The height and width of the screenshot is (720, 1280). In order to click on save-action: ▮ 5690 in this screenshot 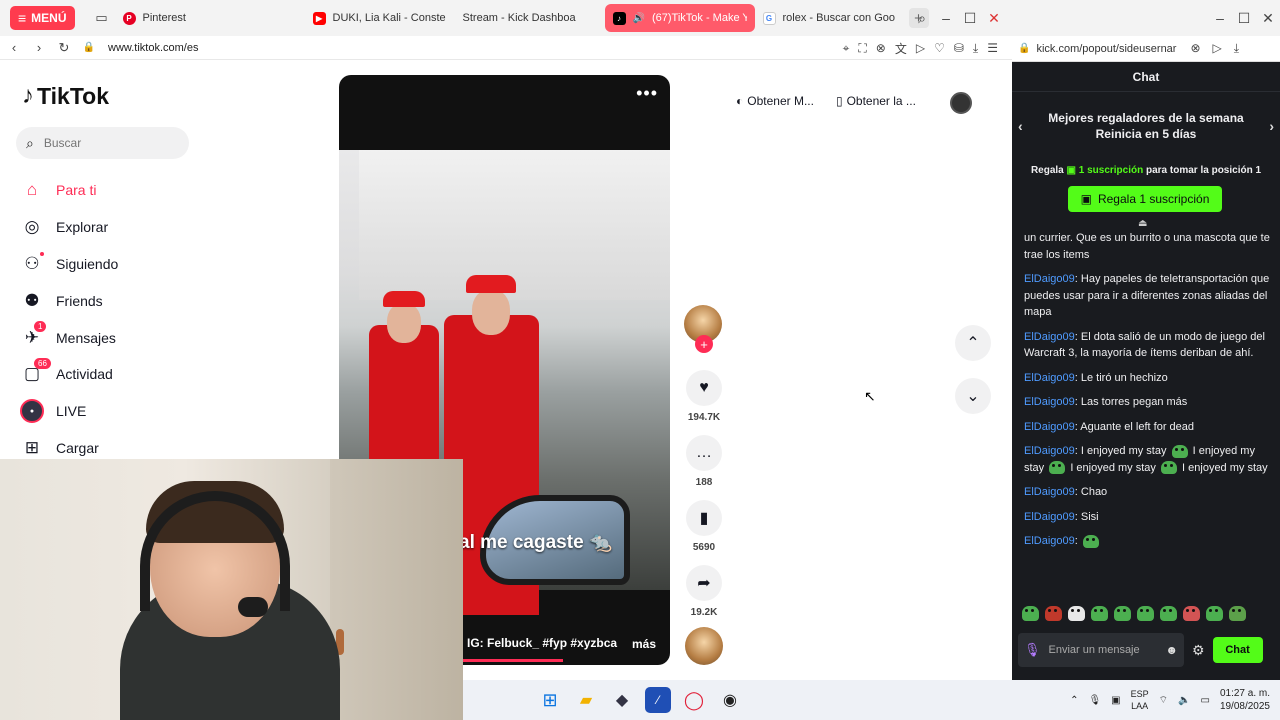, I will do `click(704, 526)`.